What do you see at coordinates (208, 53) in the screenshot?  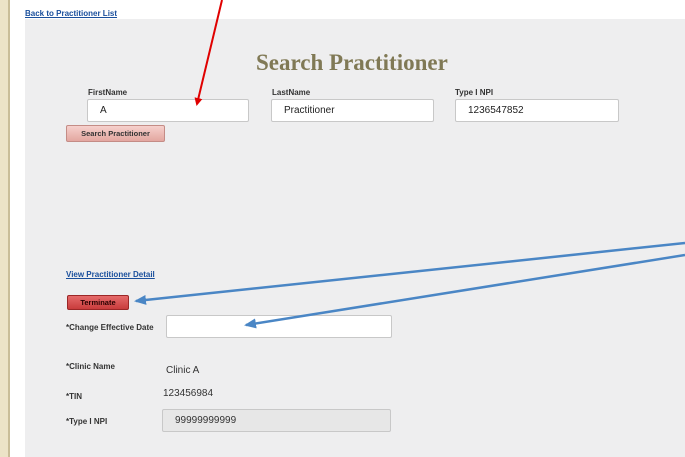 I see `red-annotation-arrow` at bounding box center [208, 53].